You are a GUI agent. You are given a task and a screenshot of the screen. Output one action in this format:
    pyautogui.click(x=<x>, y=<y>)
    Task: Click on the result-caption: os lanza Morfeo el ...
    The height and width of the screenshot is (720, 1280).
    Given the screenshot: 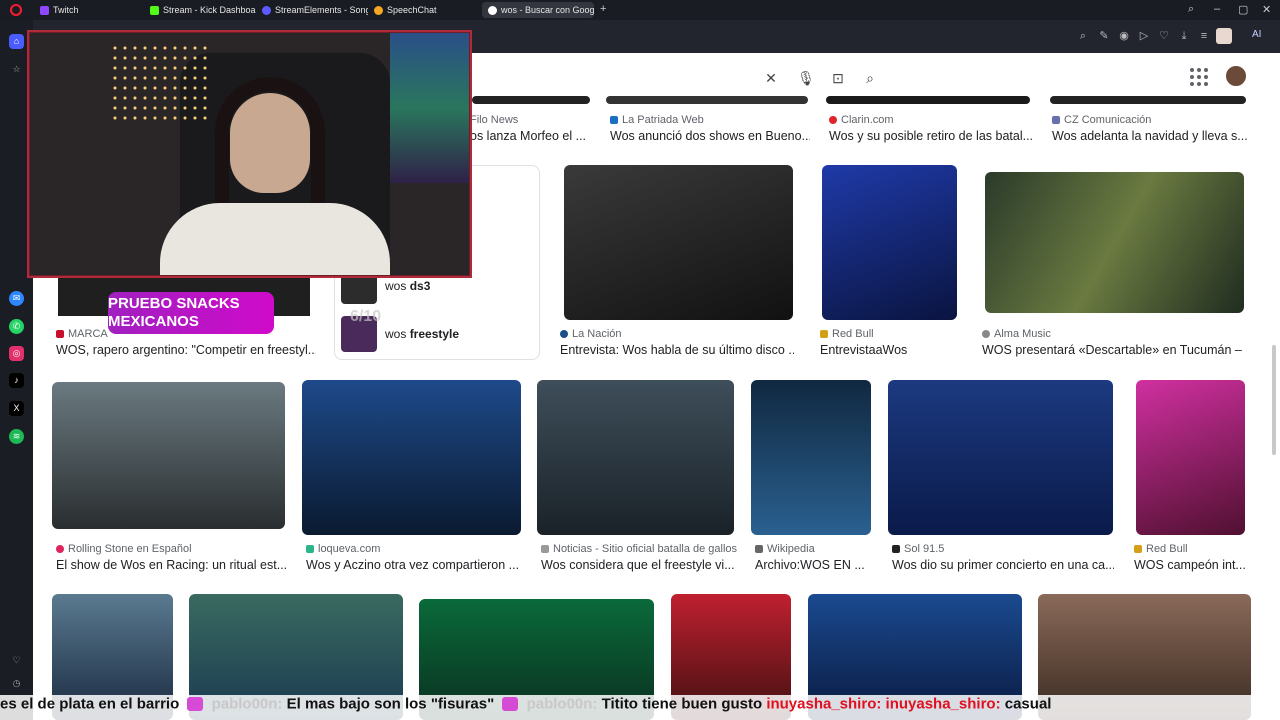 What is the action you would take?
    pyautogui.click(x=530, y=136)
    